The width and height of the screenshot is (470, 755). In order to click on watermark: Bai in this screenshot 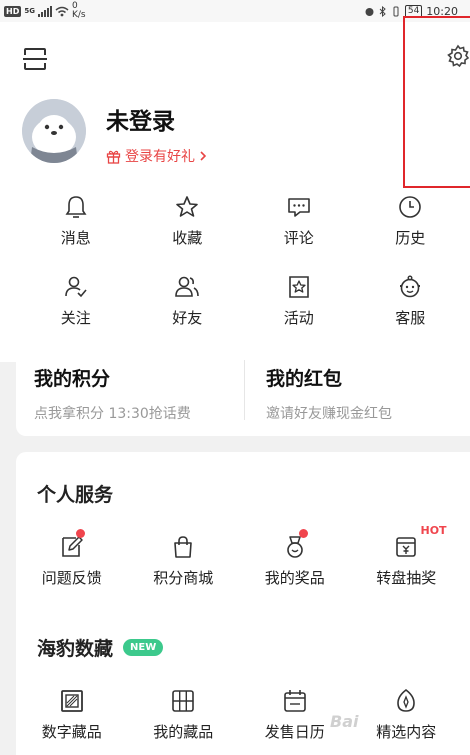, I will do `click(344, 721)`.